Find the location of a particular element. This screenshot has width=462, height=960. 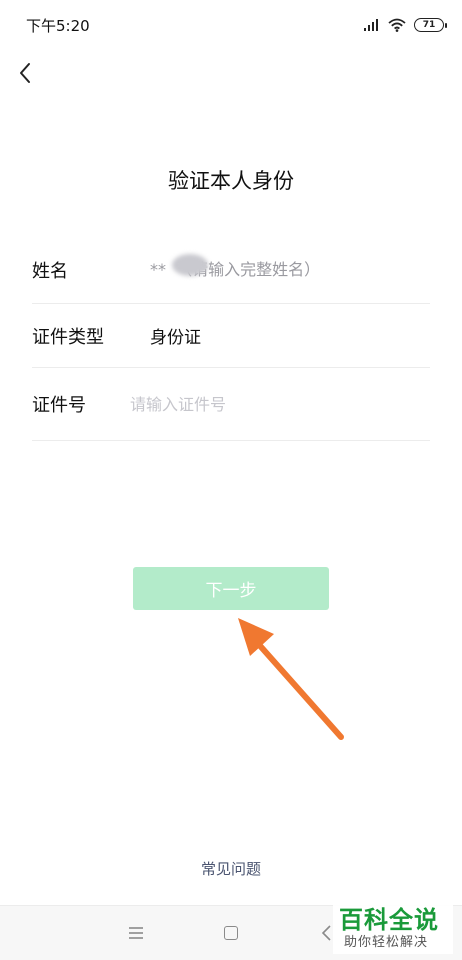

id-type-value: 身份证 is located at coordinates (175, 338).